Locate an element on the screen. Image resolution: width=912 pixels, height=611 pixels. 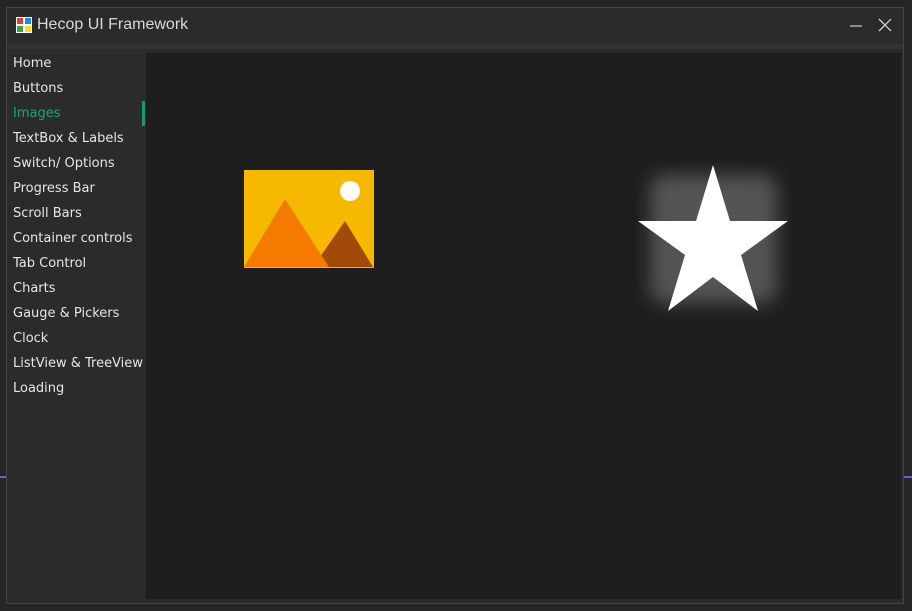
sidebar-item-gauge-pickers: Gauge & Pickers is located at coordinates (76, 313).